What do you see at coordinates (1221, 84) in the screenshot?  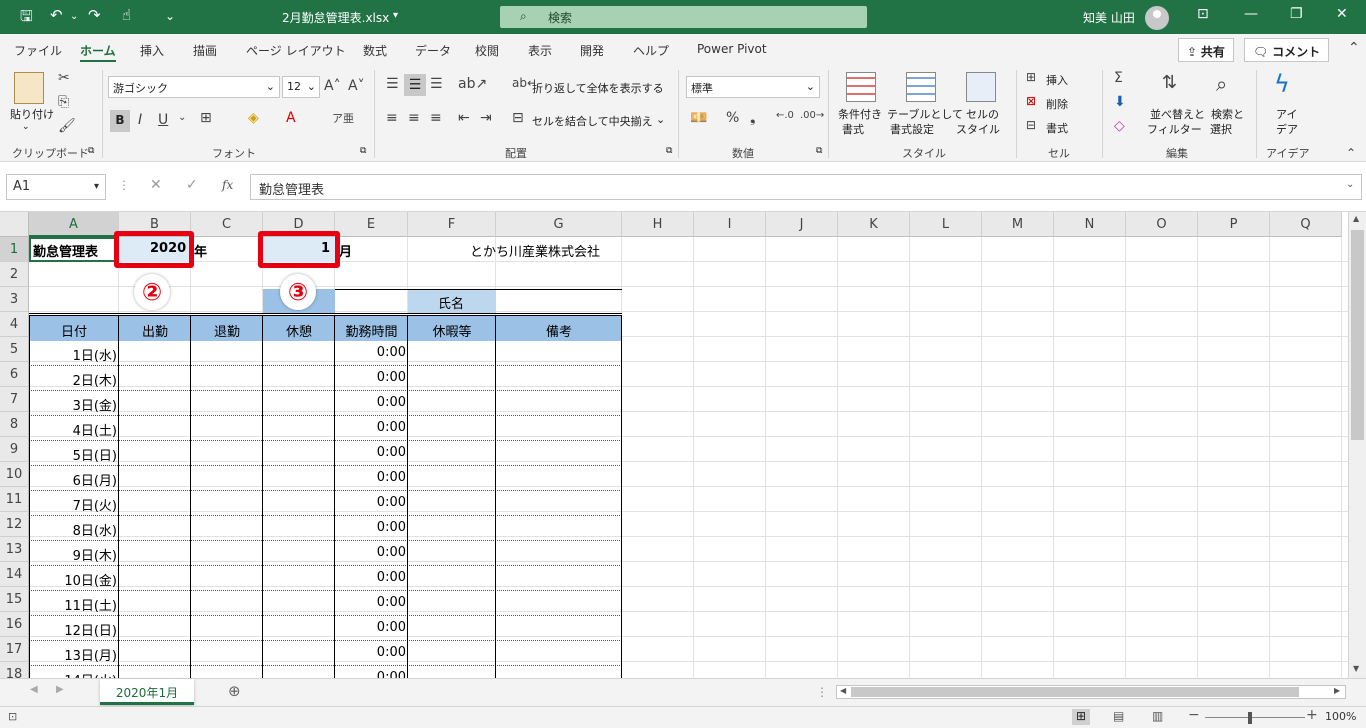 I see `find-select-icon: ⌕` at bounding box center [1221, 84].